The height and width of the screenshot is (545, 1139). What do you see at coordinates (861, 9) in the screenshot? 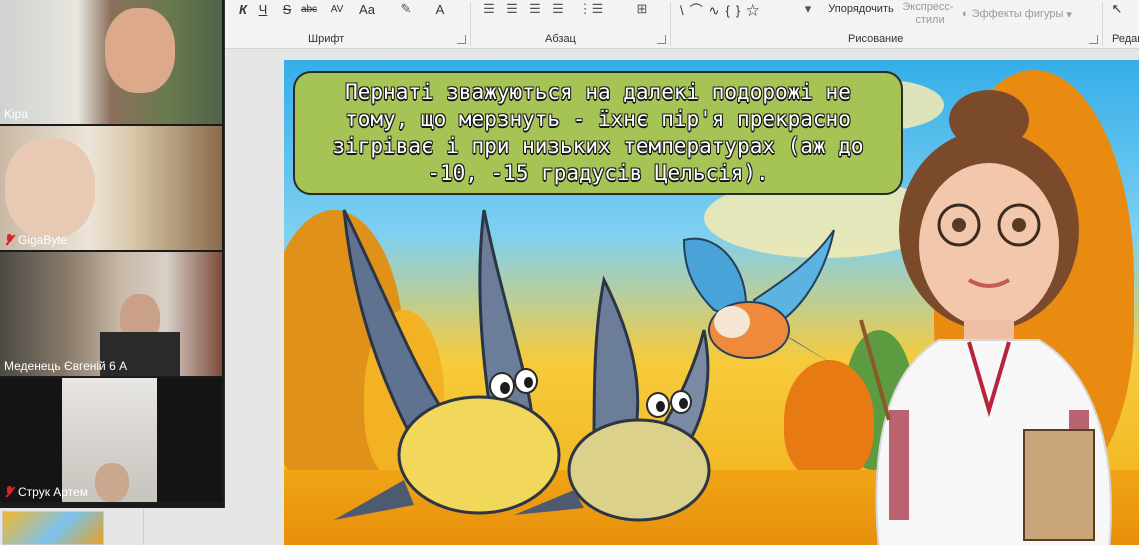
I see `arrange-button: Упорядочить` at bounding box center [861, 9].